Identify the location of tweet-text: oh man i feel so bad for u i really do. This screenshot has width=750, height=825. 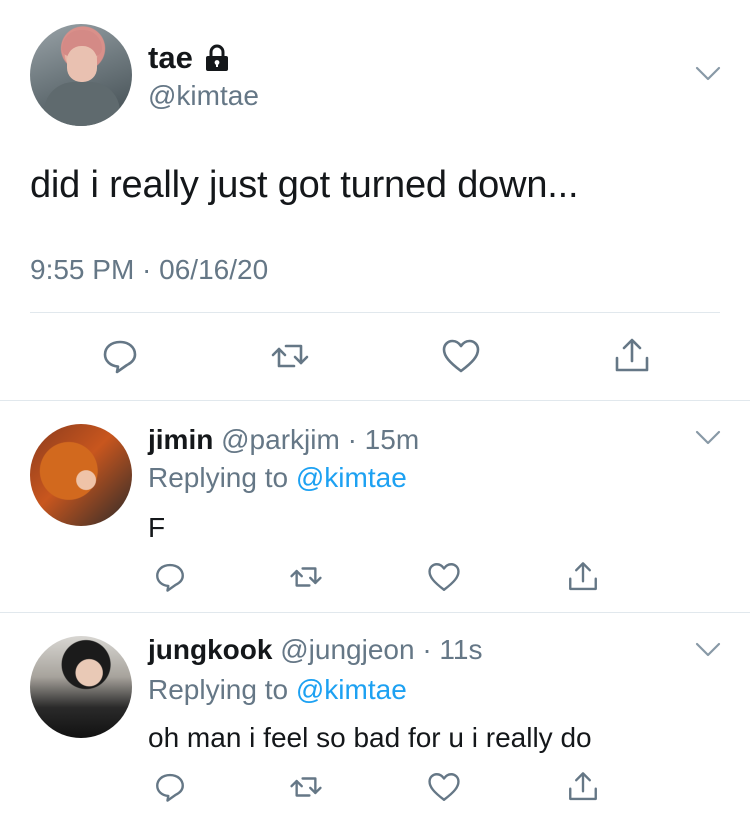
(370, 737).